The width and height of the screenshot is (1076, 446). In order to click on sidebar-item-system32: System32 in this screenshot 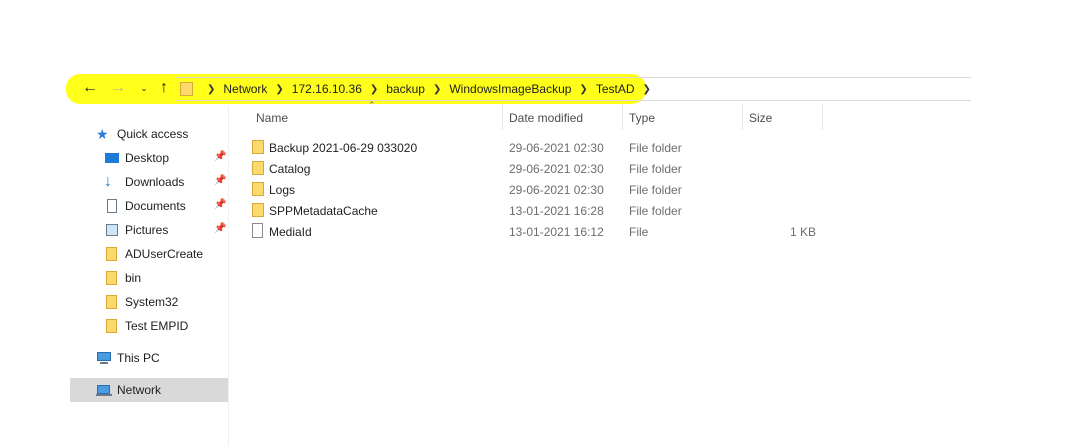, I will do `click(141, 302)`.